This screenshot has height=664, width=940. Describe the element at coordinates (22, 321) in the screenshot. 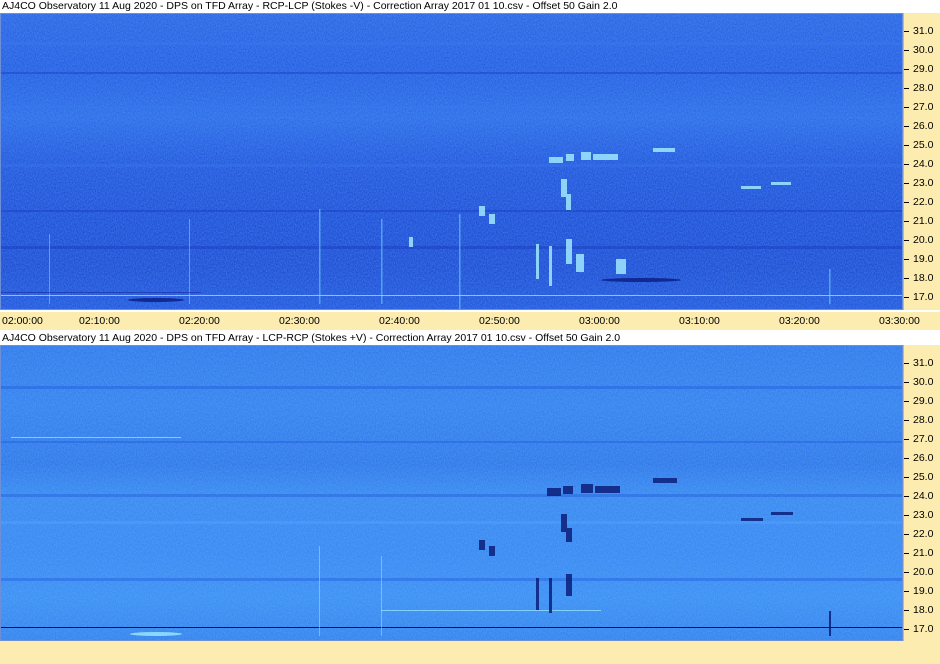

I see `time-tick-label: 02:00:00` at that location.